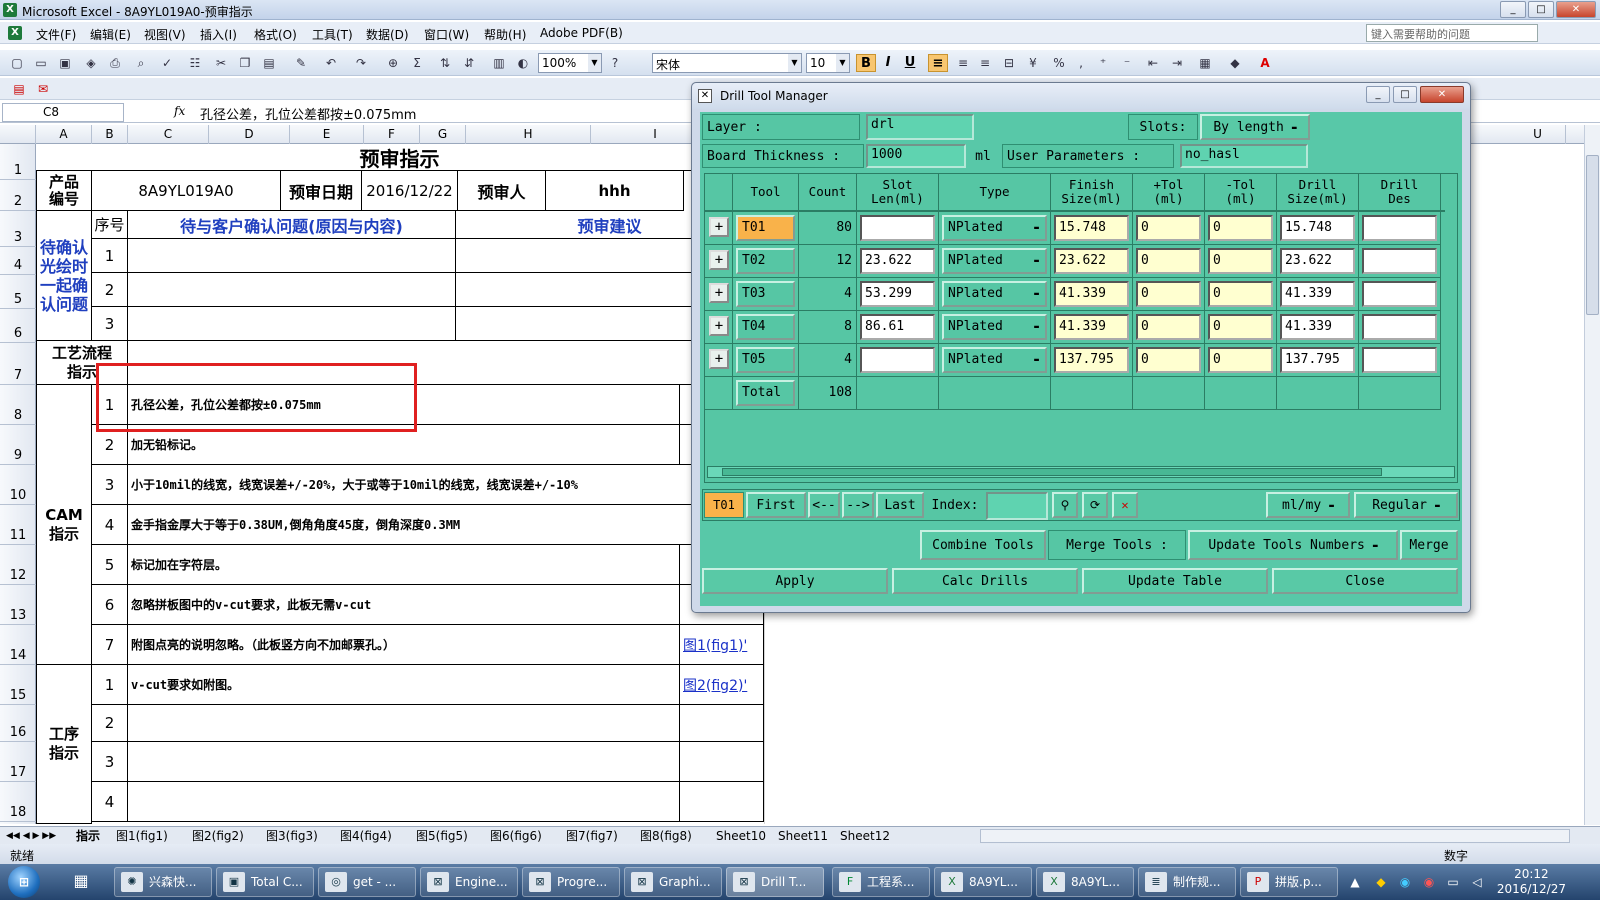  I want to click on row-header: 4, so click(18, 257).